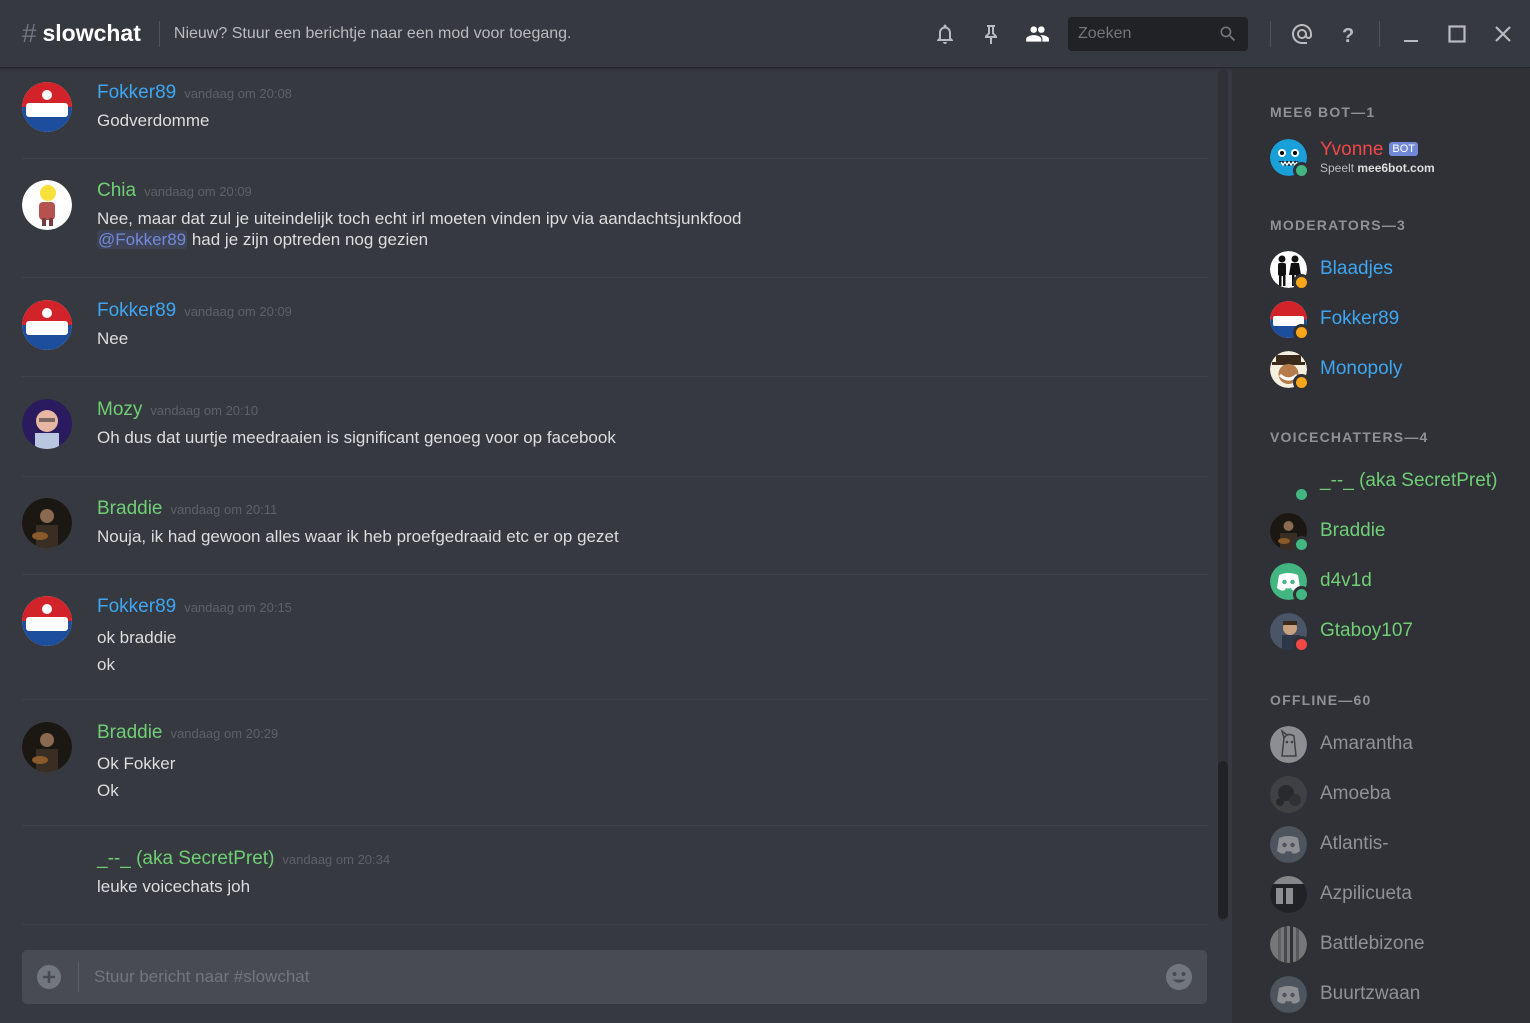 The width and height of the screenshot is (1530, 1023). What do you see at coordinates (108, 790) in the screenshot?
I see `message-text: Ok` at bounding box center [108, 790].